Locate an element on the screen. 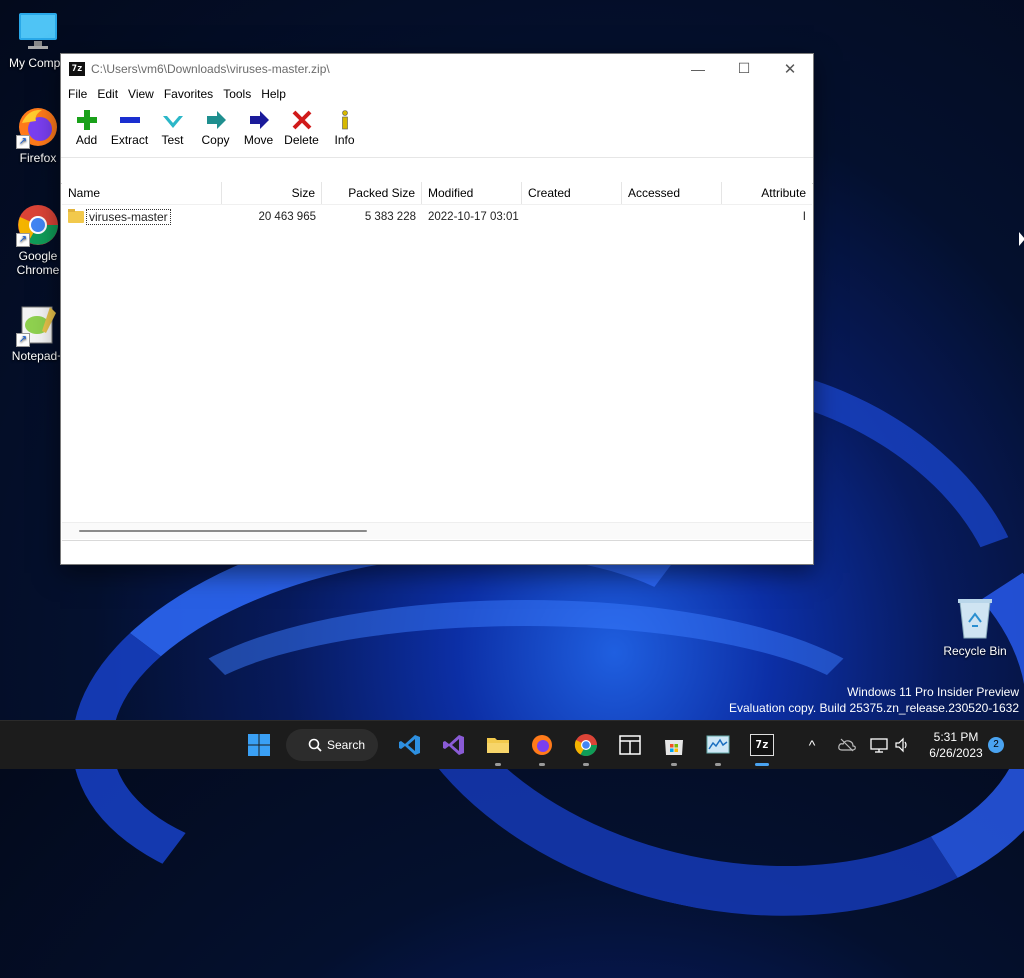 The height and width of the screenshot is (978, 1024). taskbar-store is located at coordinates (674, 747).